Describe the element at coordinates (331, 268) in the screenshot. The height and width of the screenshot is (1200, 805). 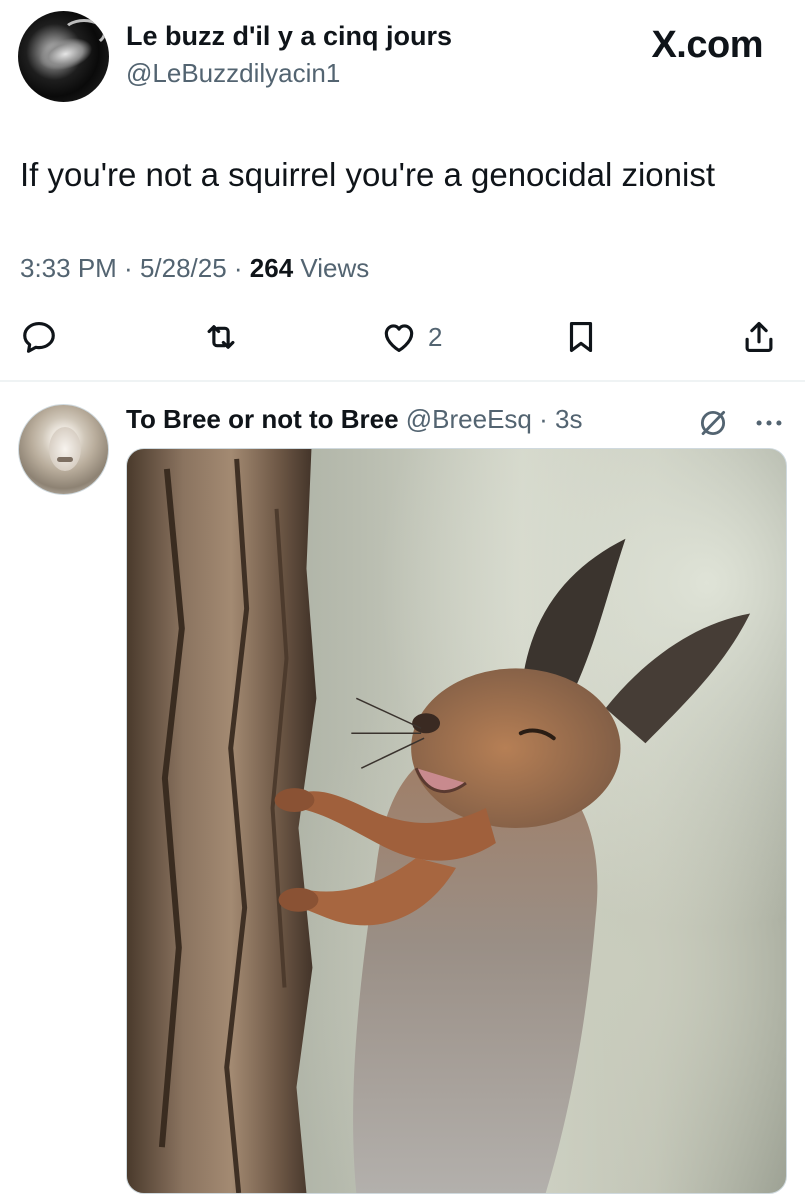
I see `views-label: Views` at that location.